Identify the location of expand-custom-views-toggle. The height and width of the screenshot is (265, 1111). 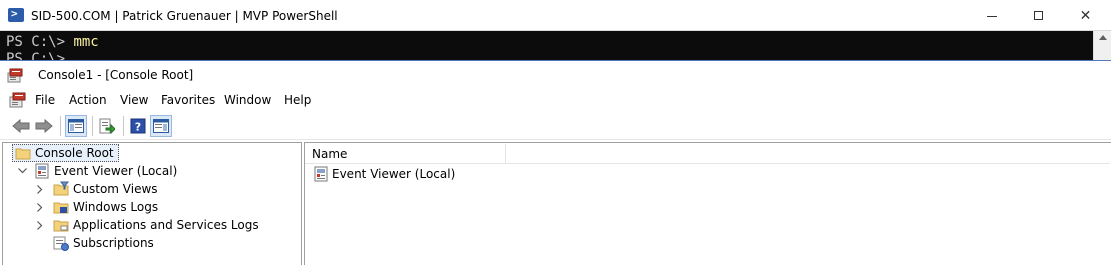
(40, 189).